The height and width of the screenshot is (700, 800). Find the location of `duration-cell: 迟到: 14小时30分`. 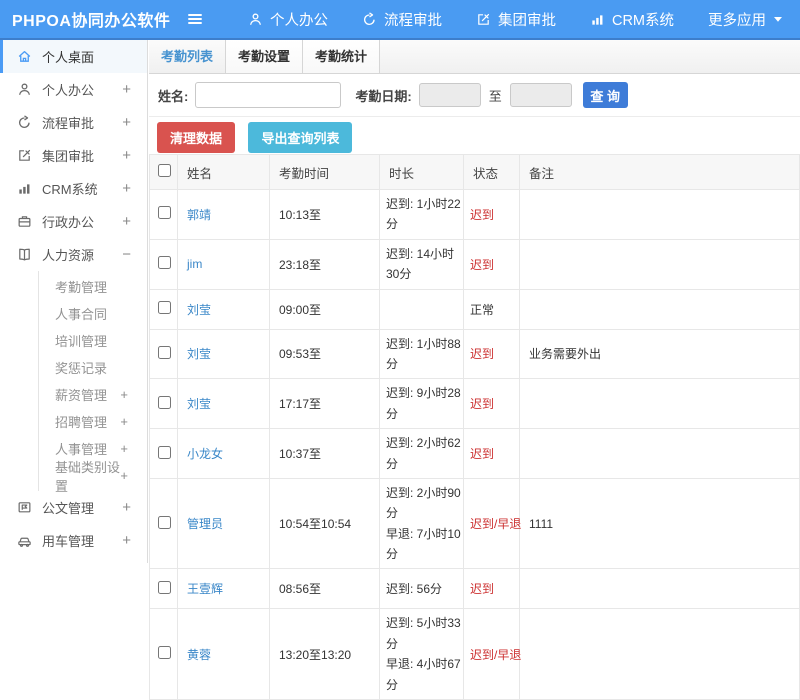

duration-cell: 迟到: 14小时30分 is located at coordinates (422, 264).